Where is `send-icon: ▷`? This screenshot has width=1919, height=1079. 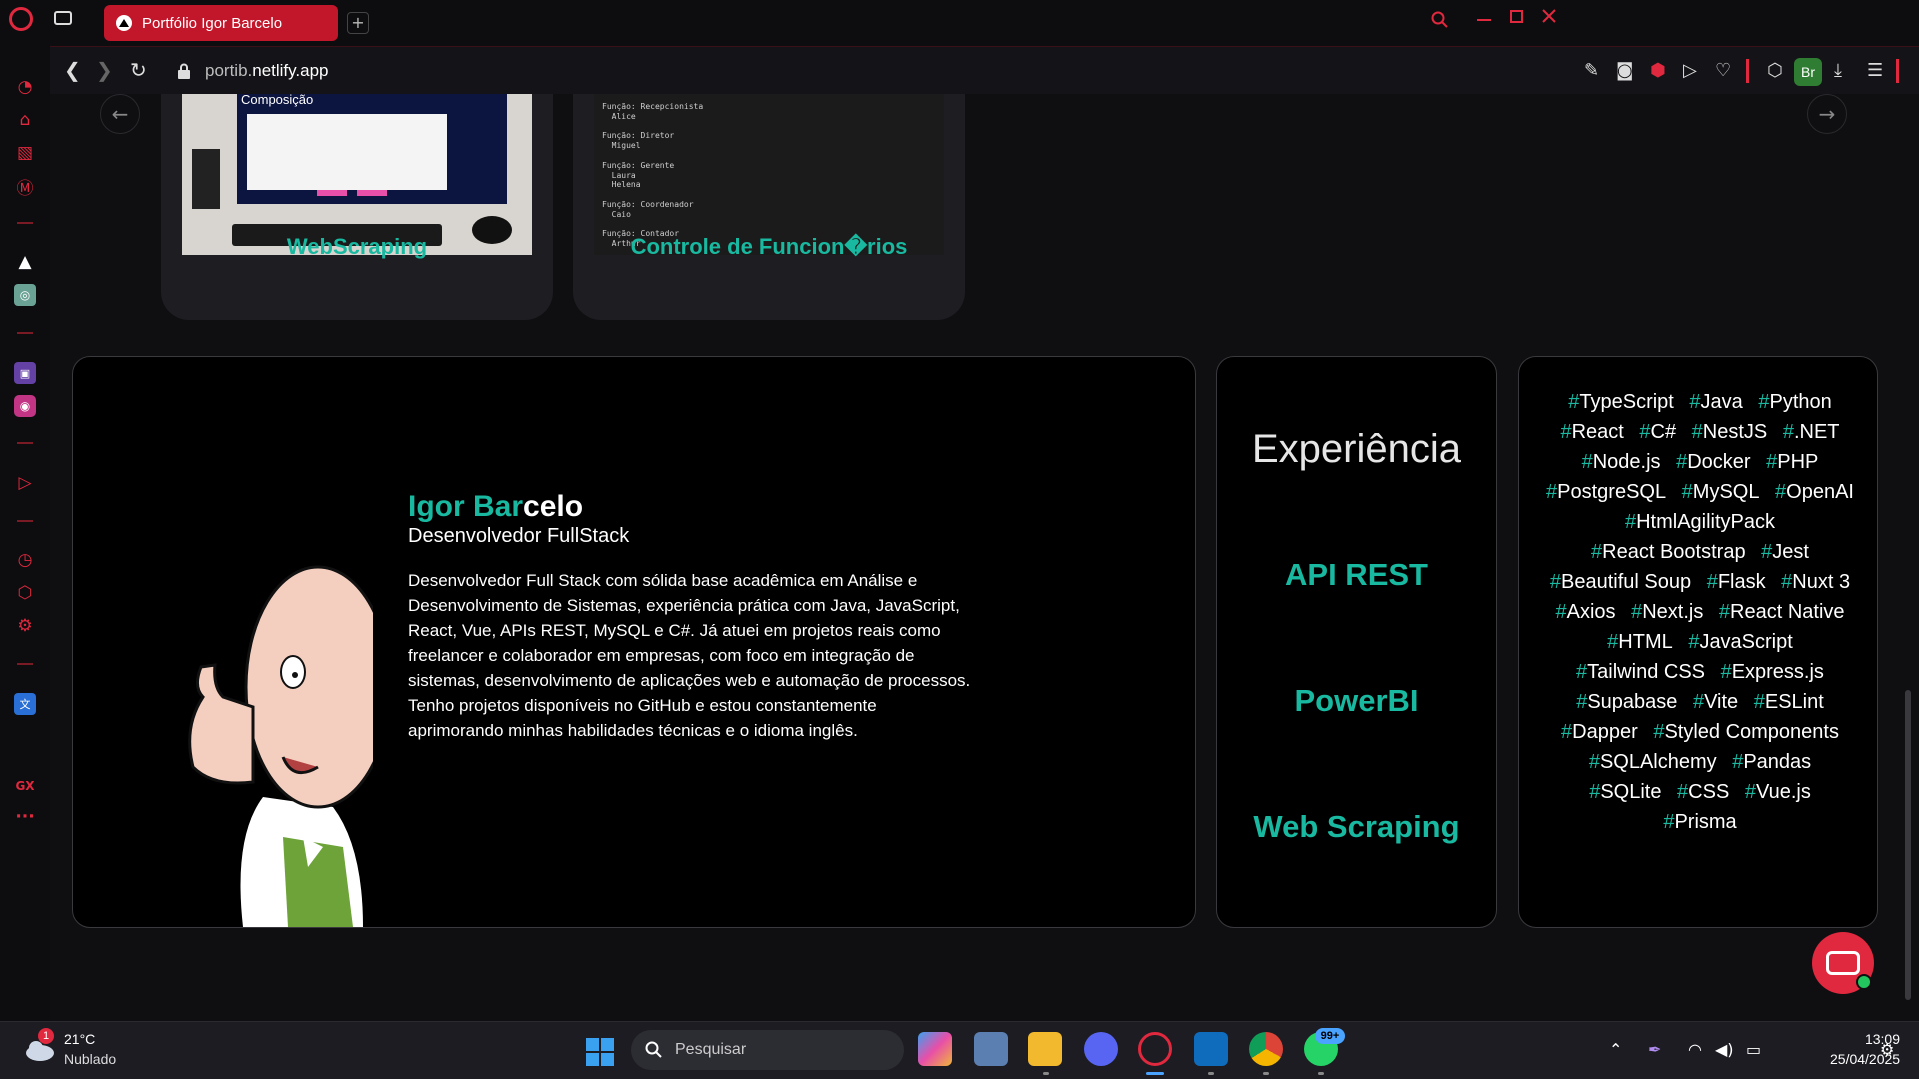
send-icon: ▷ is located at coordinates (1690, 70).